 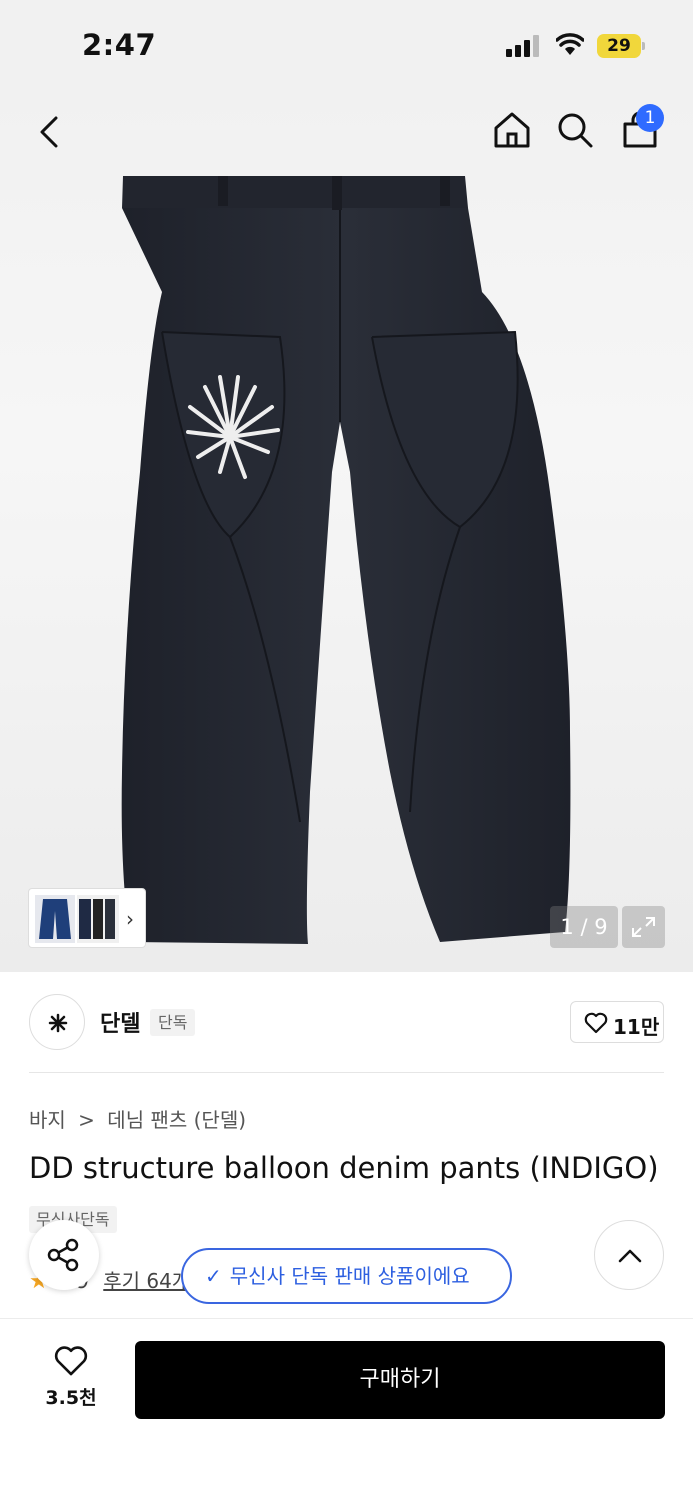 I want to click on breadcrumb: 바지 > 데님 팬츠 (단델), so click(x=137, y=1118).